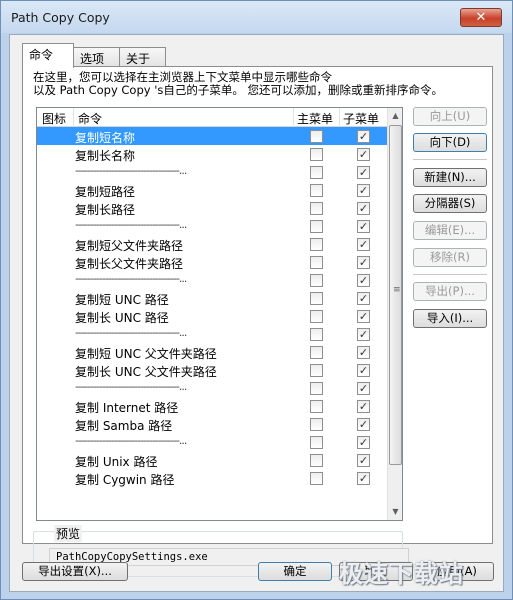  Describe the element at coordinates (256, 17) in the screenshot. I see `title-bar: Path Copy Copy ✕` at that location.